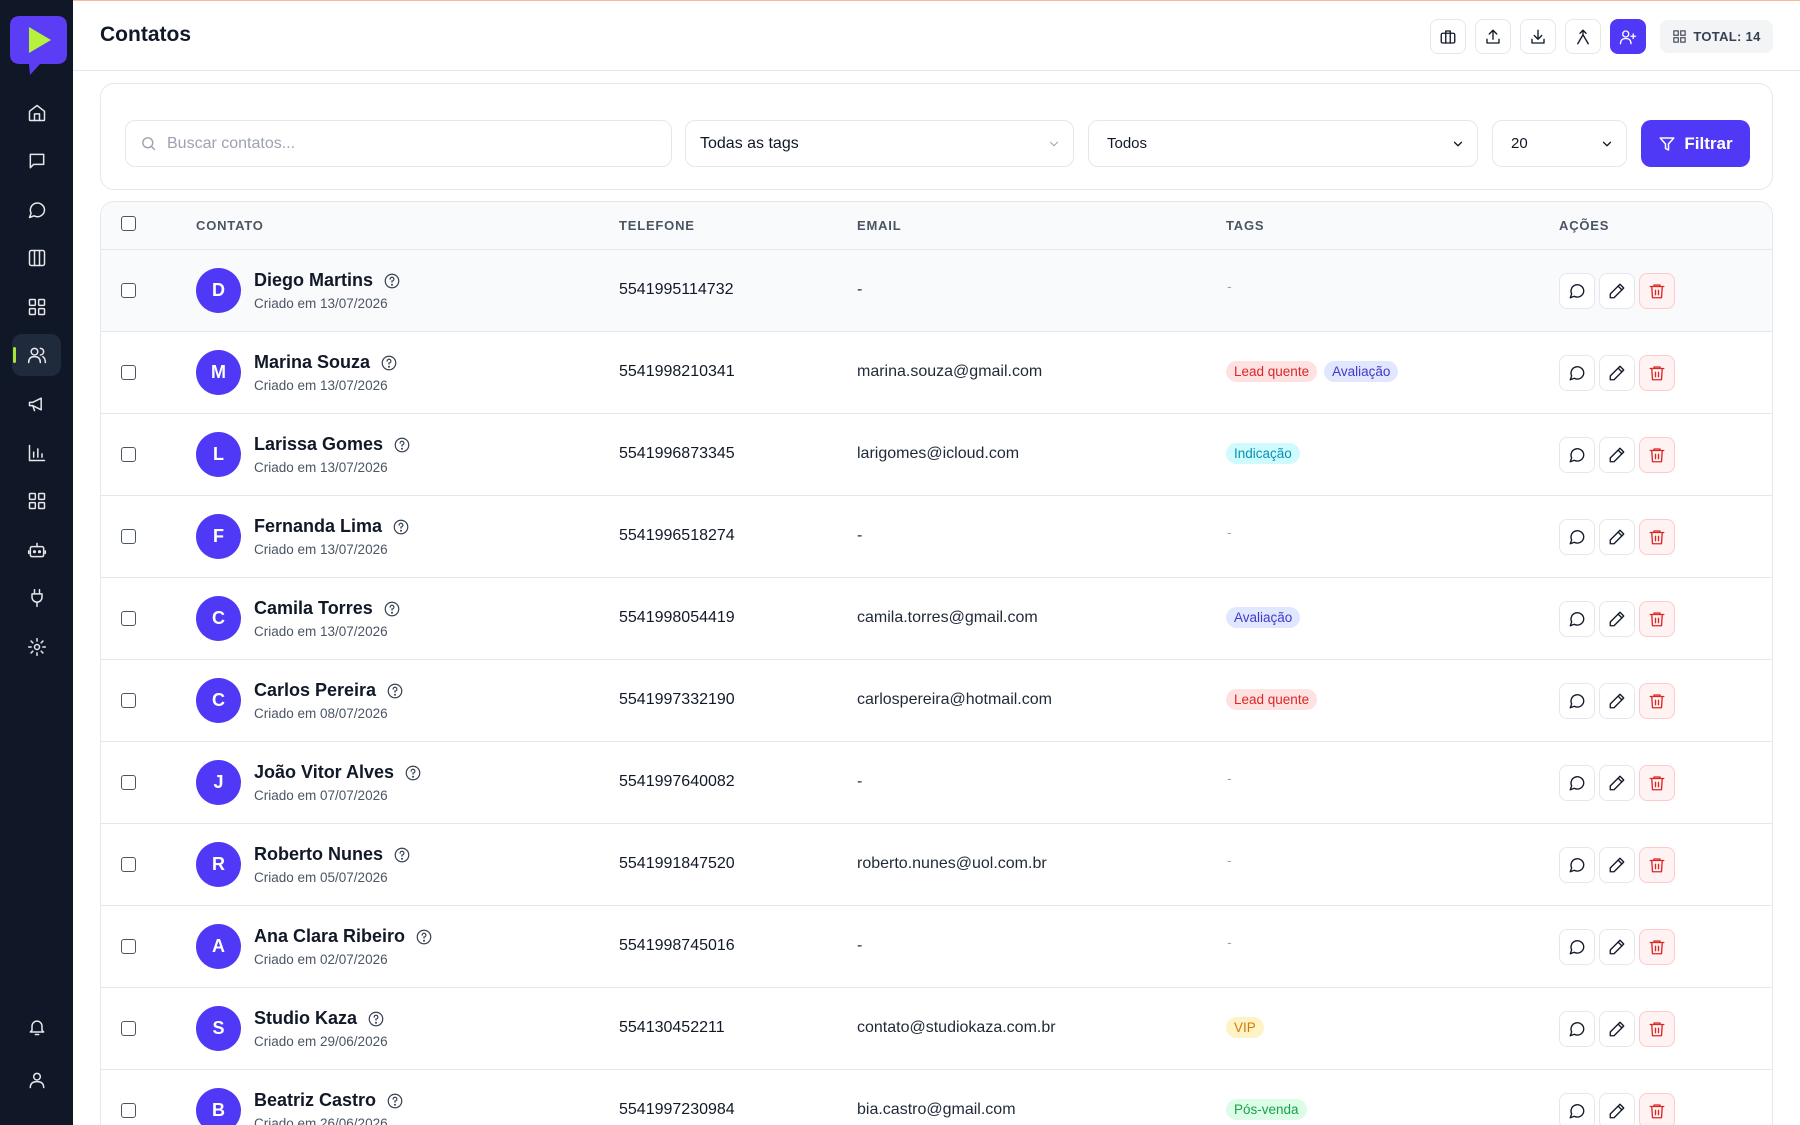 This screenshot has height=1125, width=1800. What do you see at coordinates (36, 1080) in the screenshot?
I see `sidebar-item-profile` at bounding box center [36, 1080].